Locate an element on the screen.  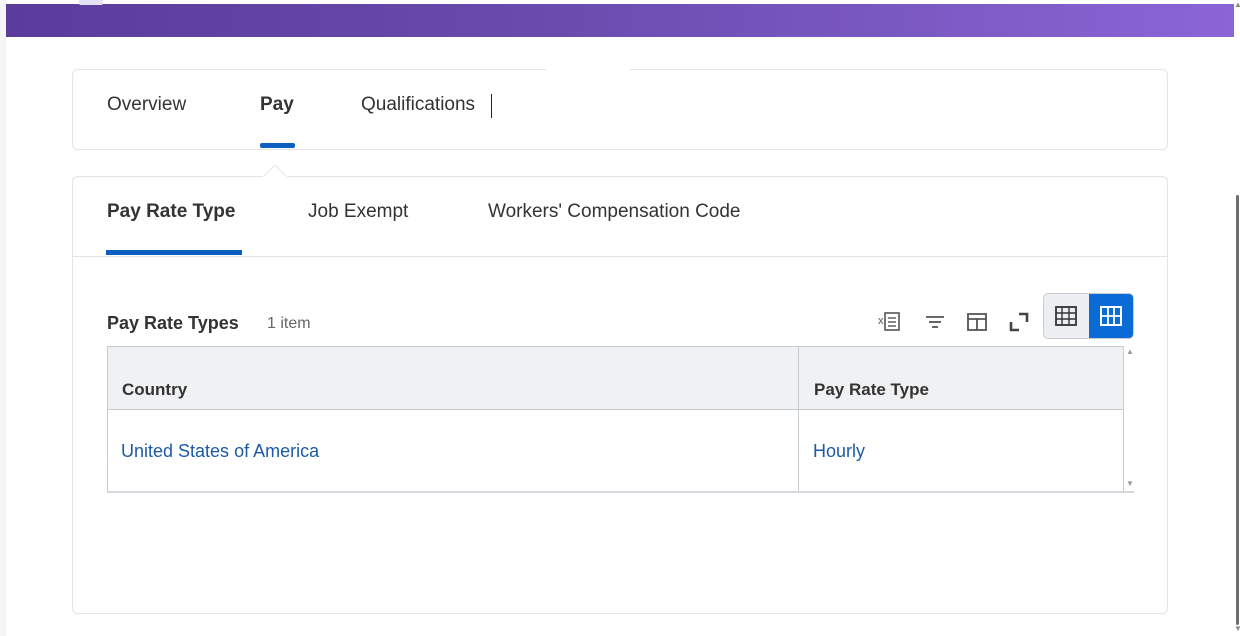
table-bottom-border is located at coordinates (620, 492).